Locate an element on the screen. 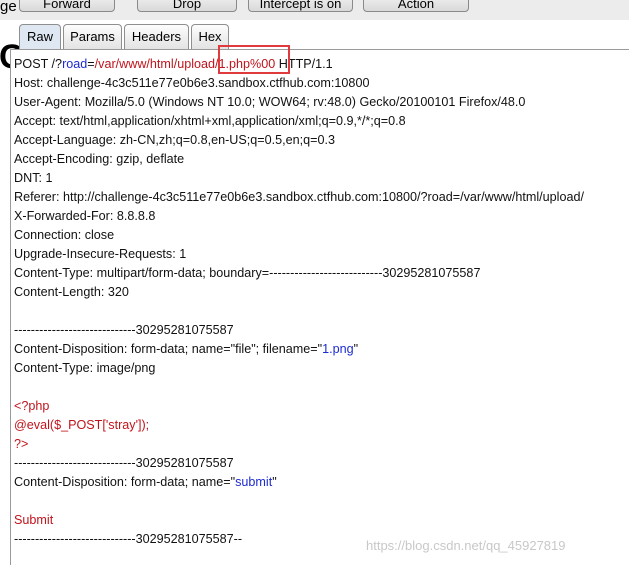 The height and width of the screenshot is (565, 629). watermark-text: https://blog.csdn.net/qq_45927819 is located at coordinates (466, 545).